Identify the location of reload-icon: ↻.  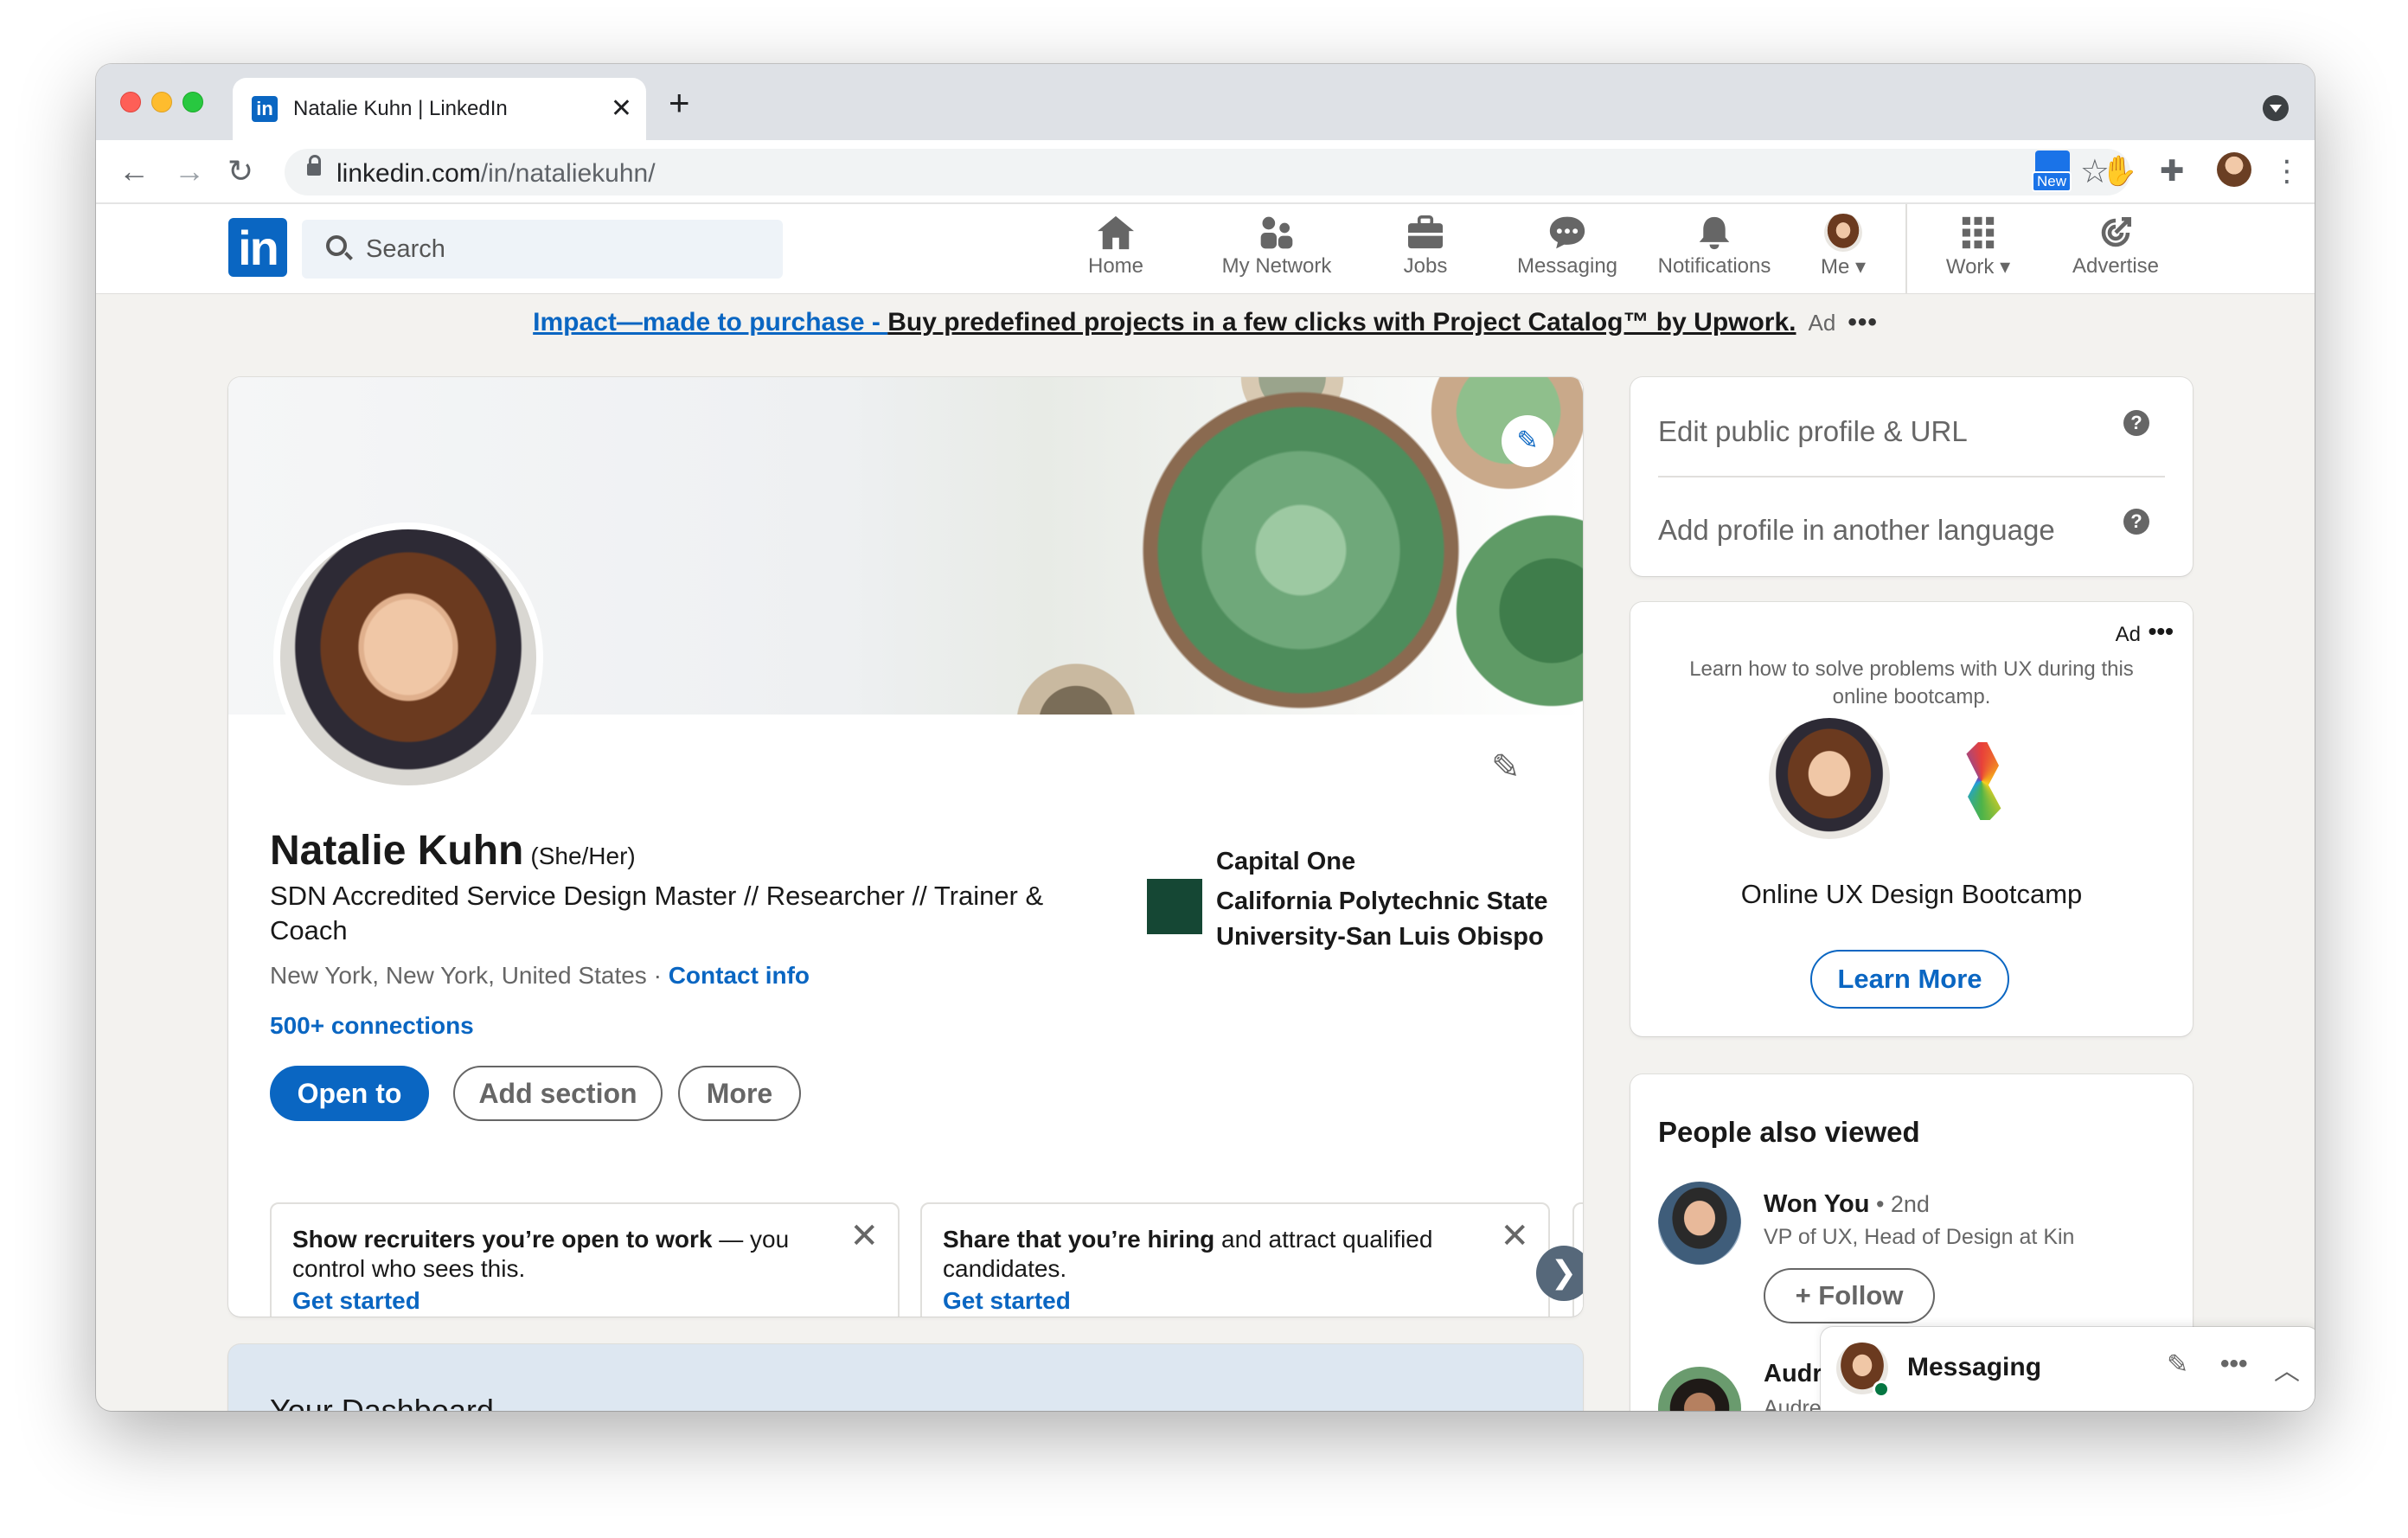
(240, 171).